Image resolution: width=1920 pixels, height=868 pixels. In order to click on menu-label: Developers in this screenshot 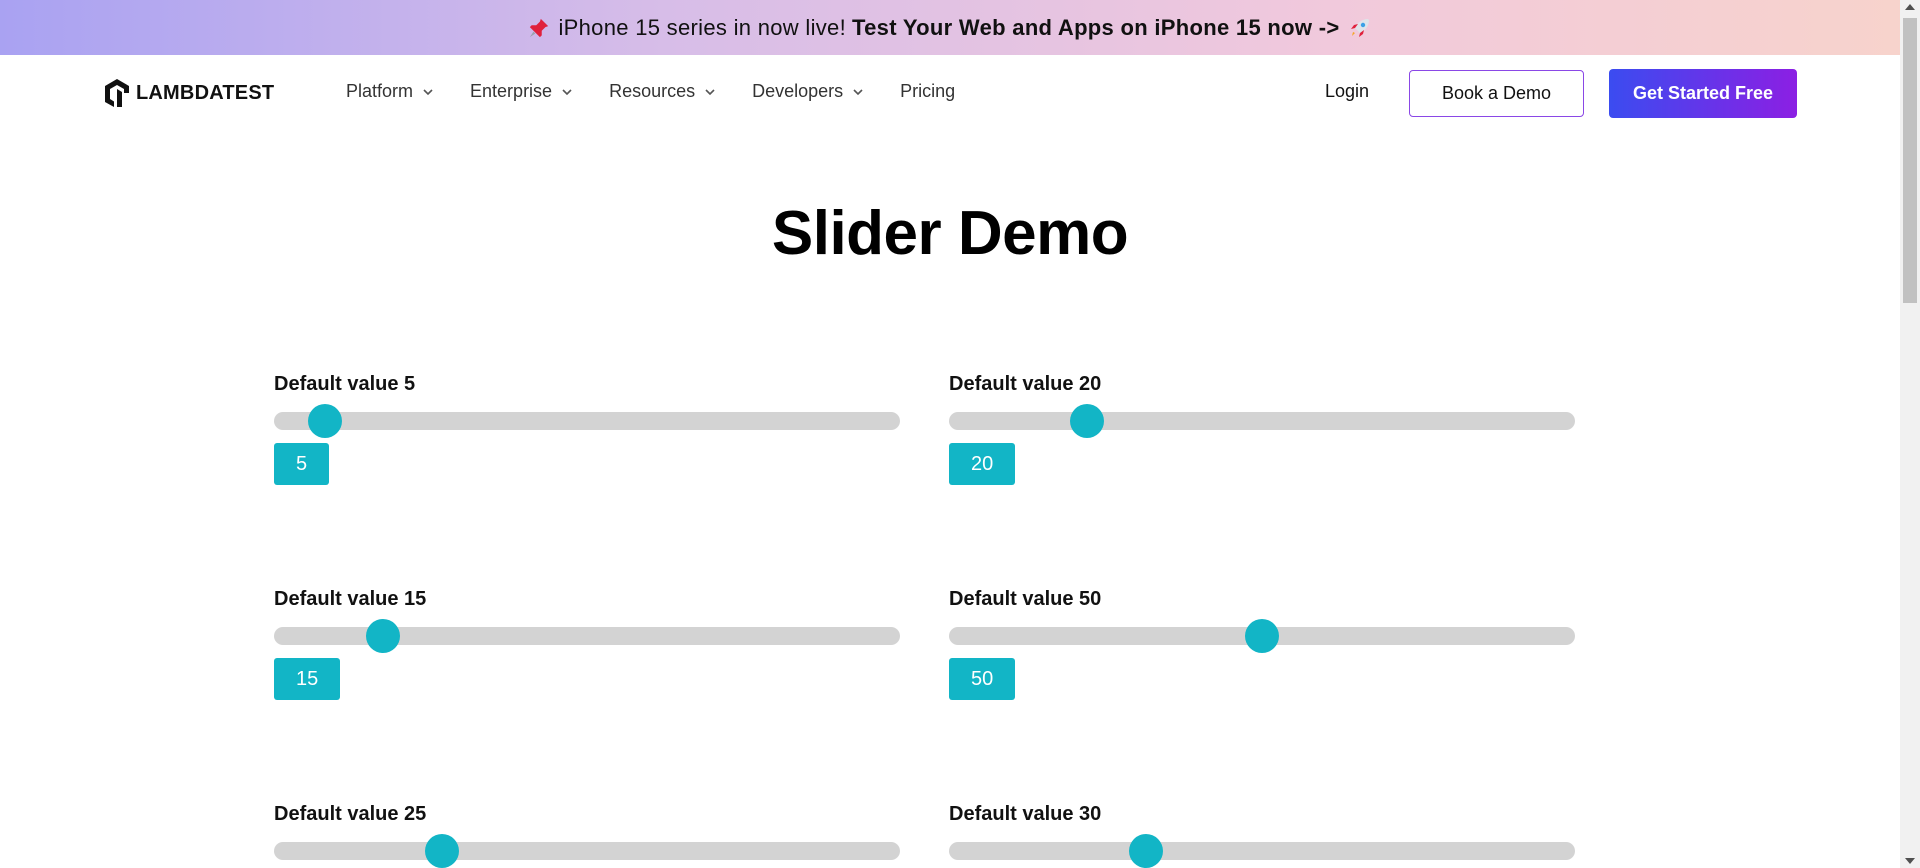, I will do `click(798, 91)`.